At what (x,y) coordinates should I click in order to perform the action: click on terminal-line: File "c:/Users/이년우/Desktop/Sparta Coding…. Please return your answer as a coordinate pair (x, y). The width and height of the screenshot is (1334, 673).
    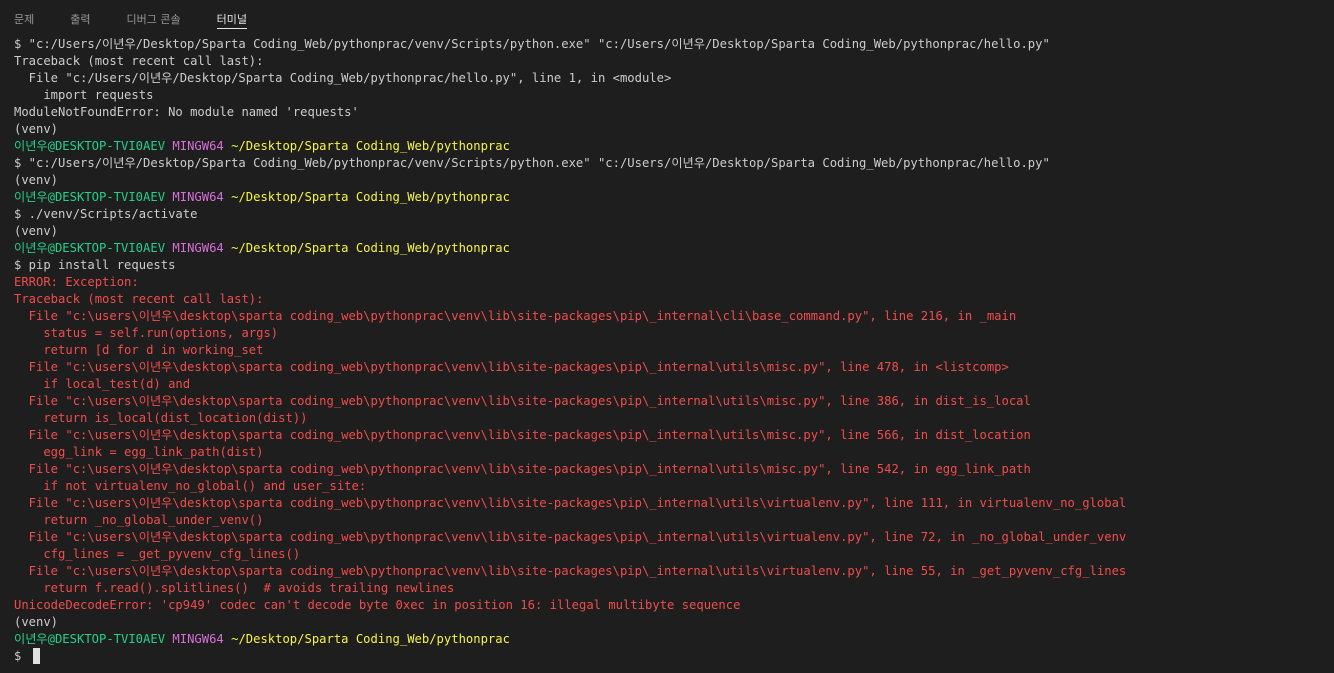
    Looking at the image, I should click on (674, 78).